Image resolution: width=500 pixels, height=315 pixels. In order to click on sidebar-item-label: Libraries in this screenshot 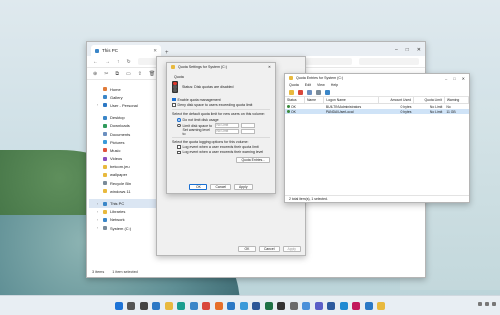, I will do `click(118, 212)`.